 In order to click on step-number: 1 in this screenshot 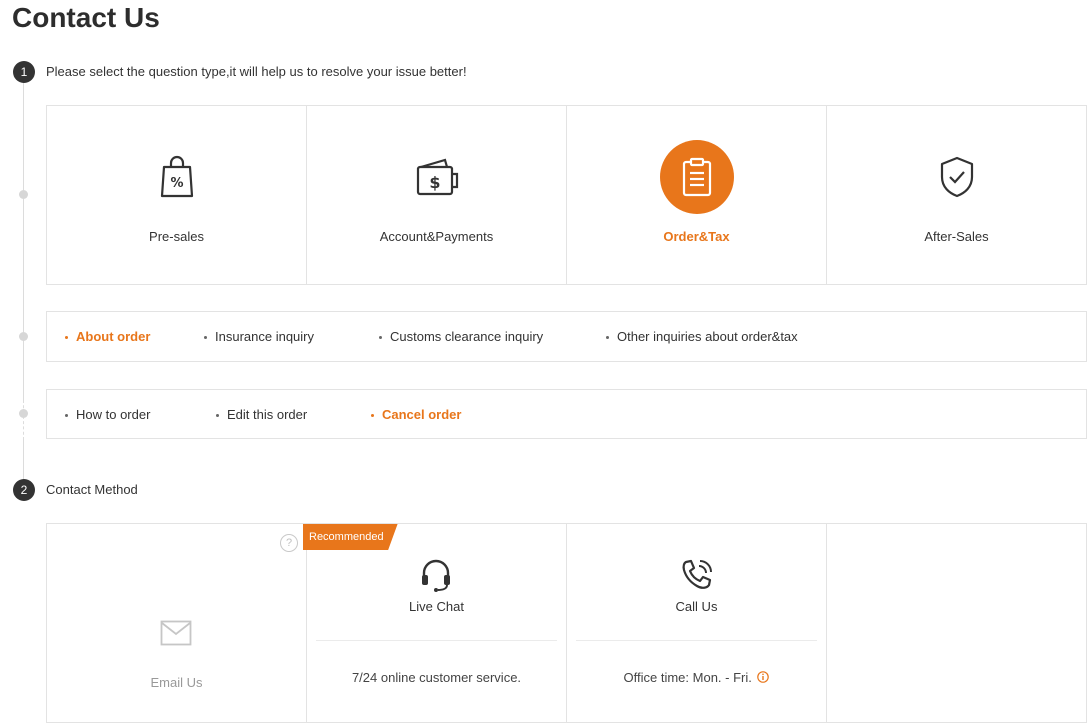, I will do `click(24, 72)`.